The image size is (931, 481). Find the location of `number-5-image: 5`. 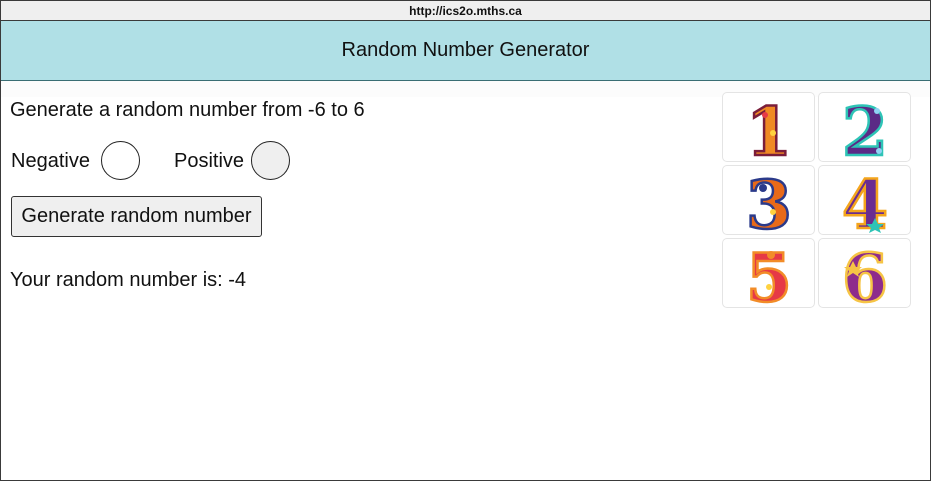

number-5-image: 5 is located at coordinates (768, 273).